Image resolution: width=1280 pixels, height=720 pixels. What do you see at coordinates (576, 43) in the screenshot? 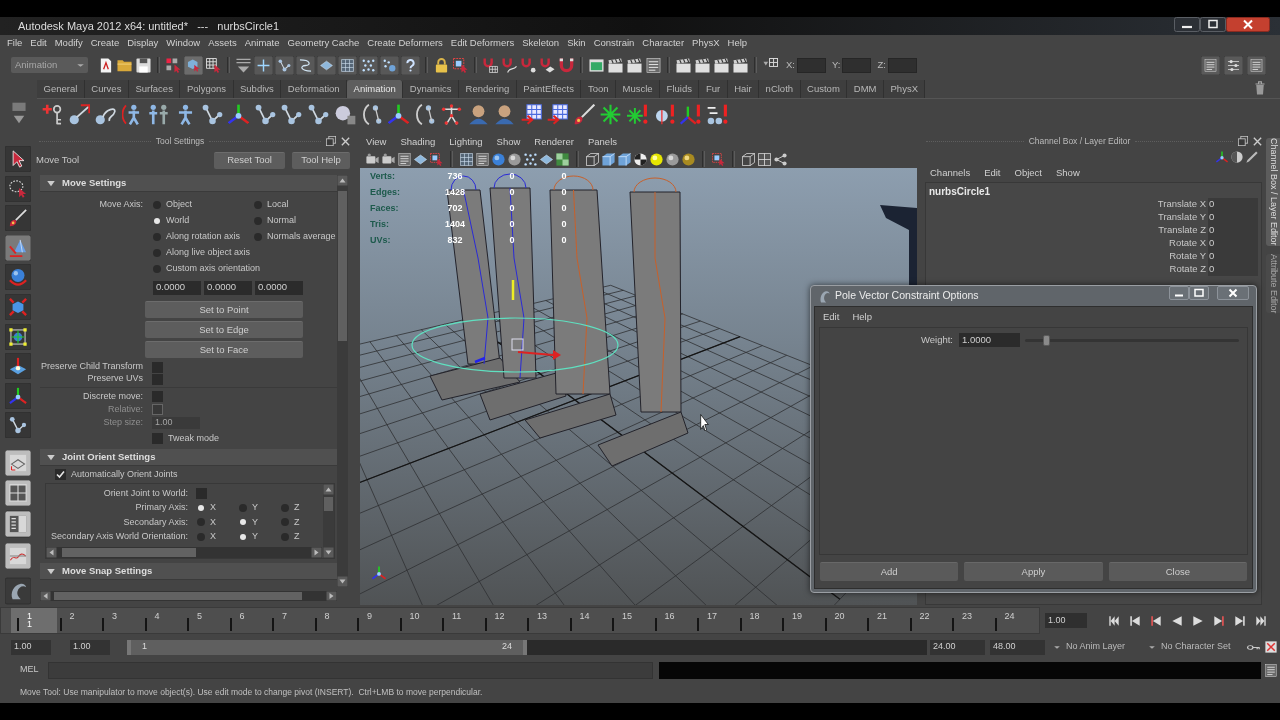
I see `menu-item: Skin` at bounding box center [576, 43].